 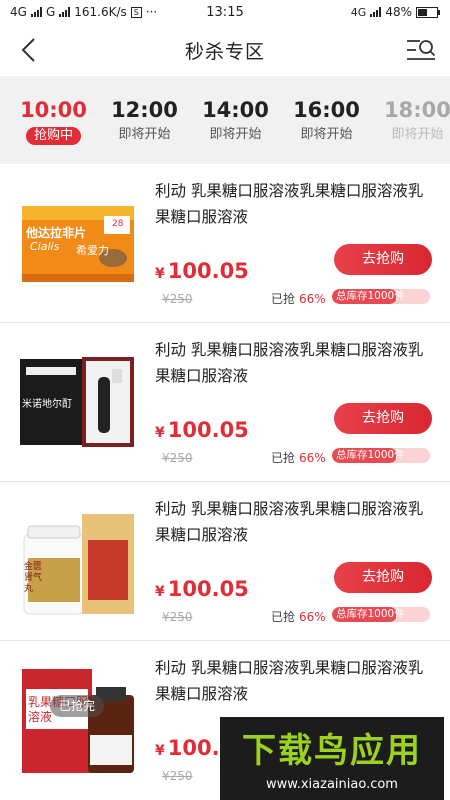 I want to click on tab-time: 16:00, so click(x=326, y=110).